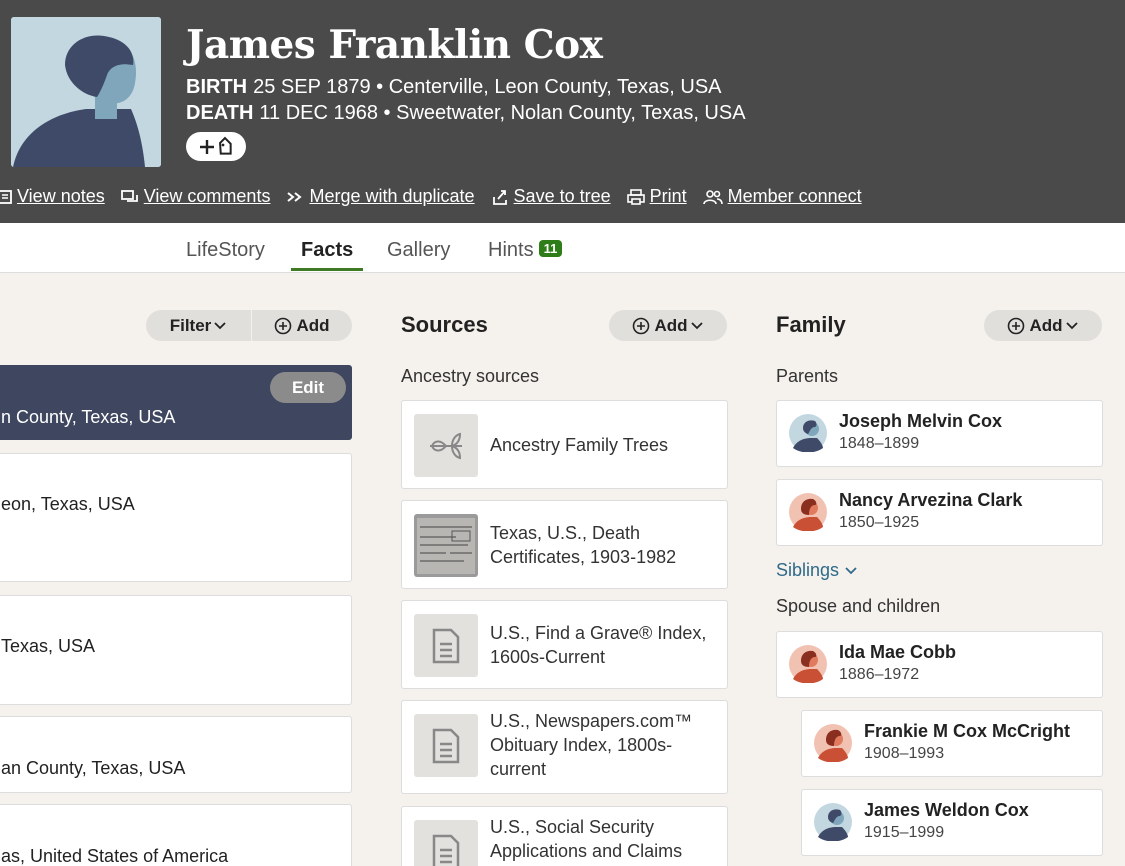 This screenshot has height=866, width=1125. I want to click on tab-gallery: Gallery, so click(418, 250).